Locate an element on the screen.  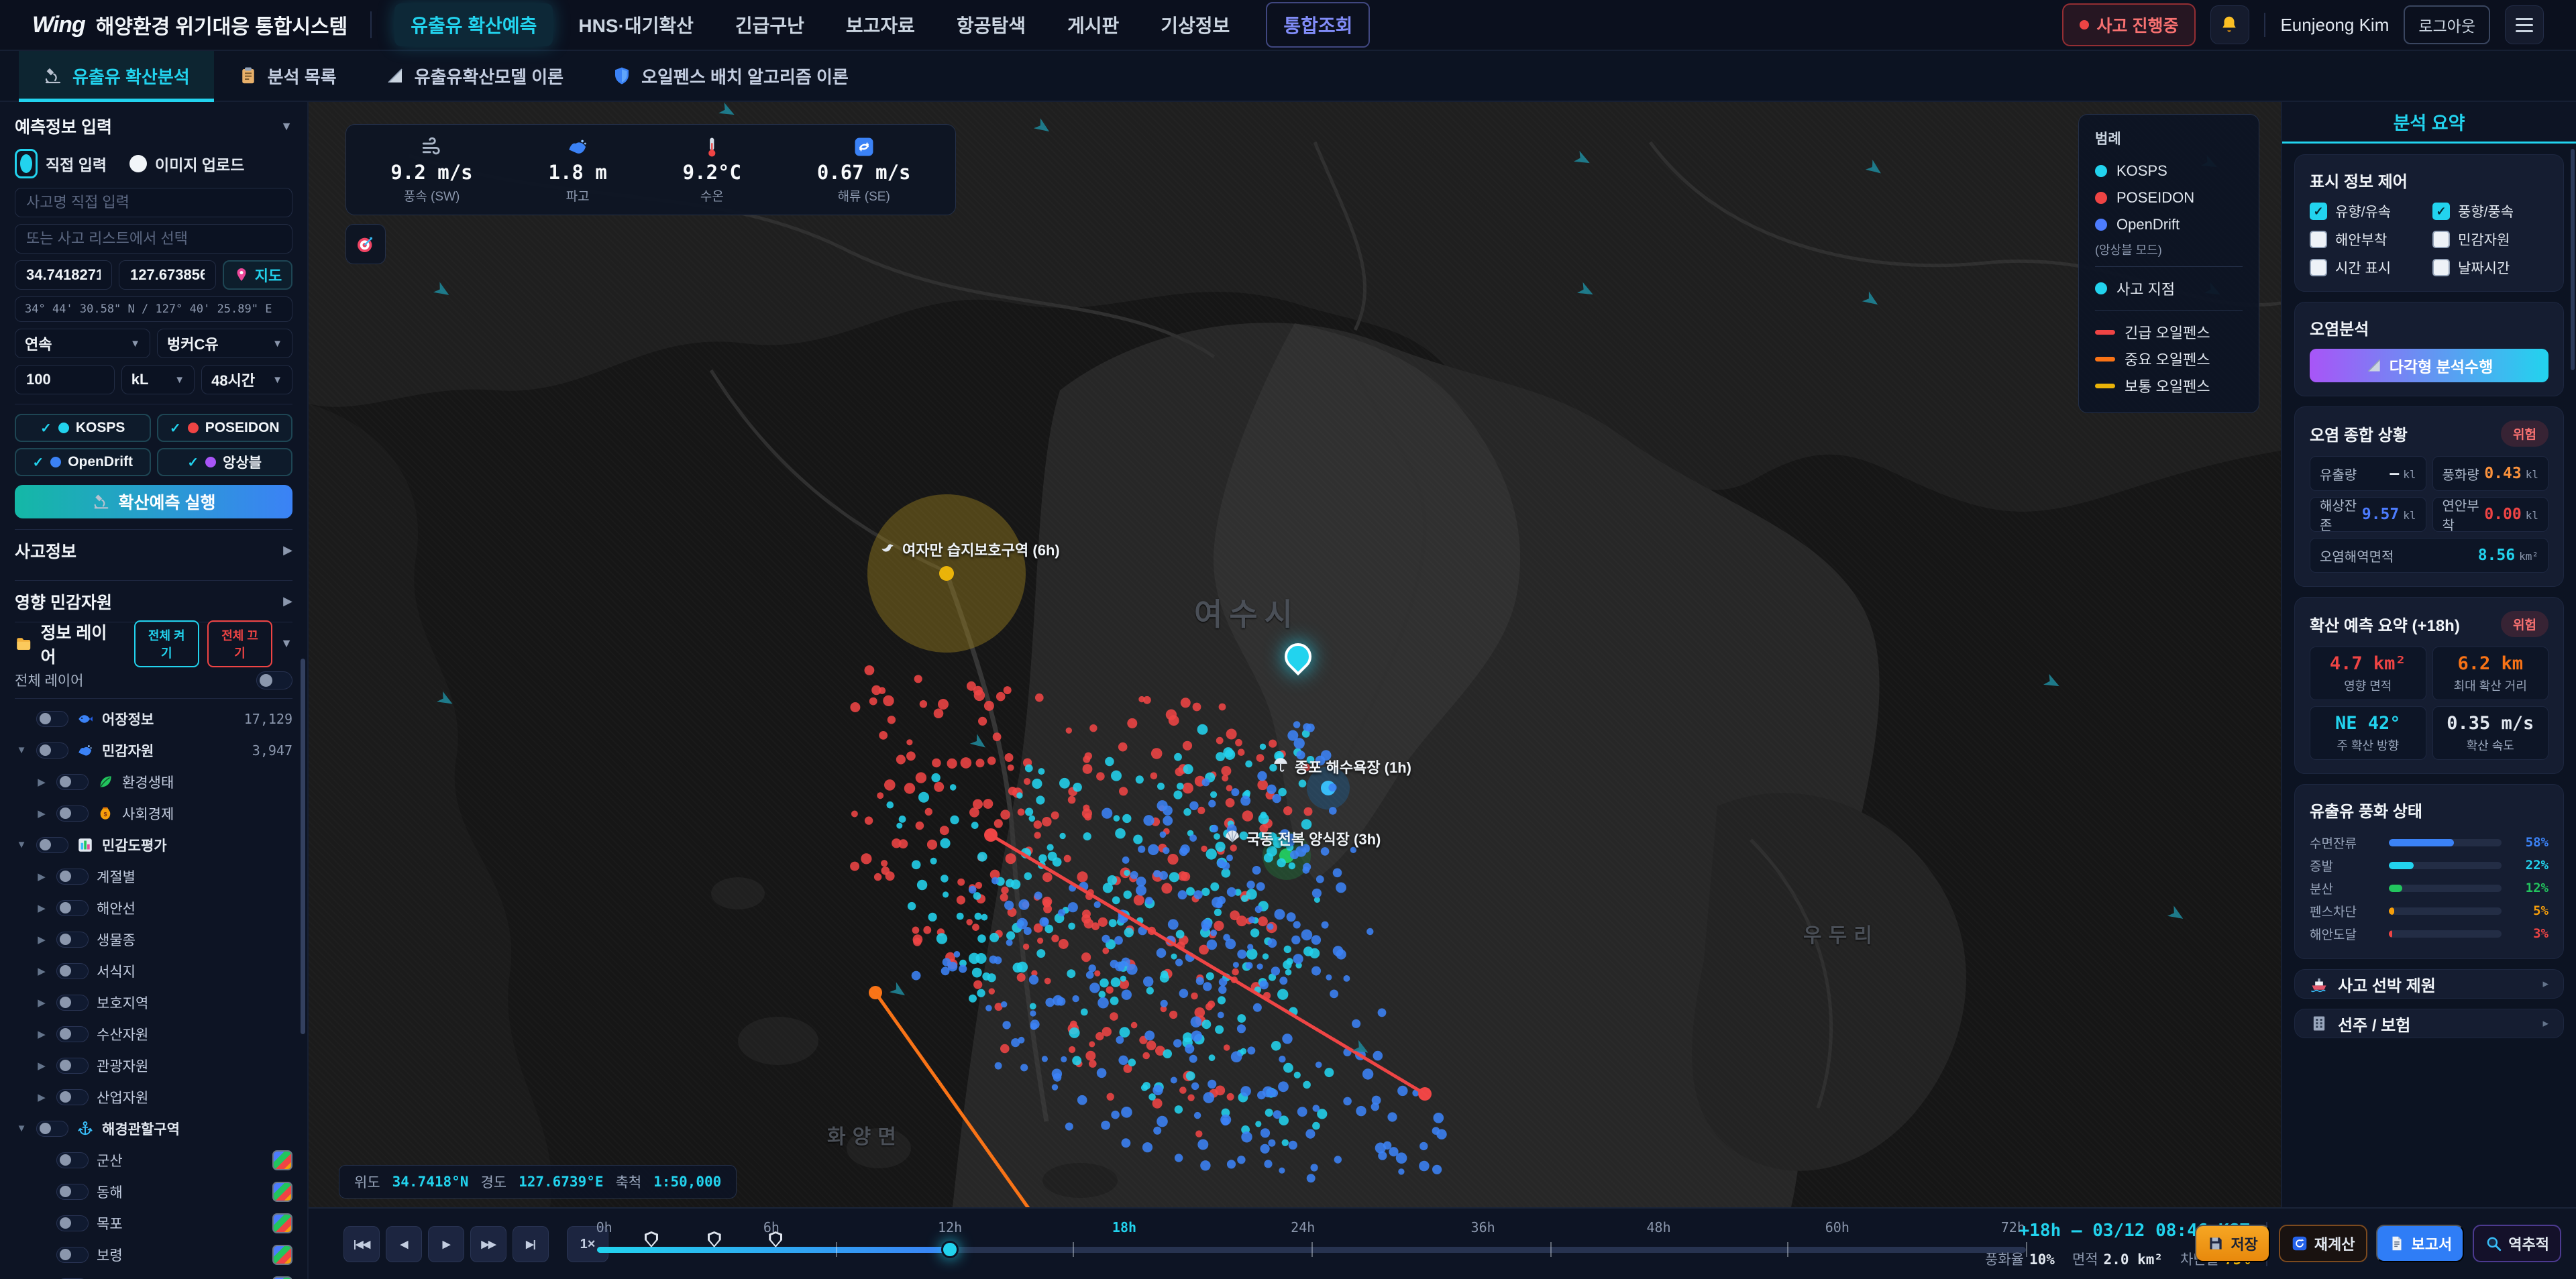
display-option-1: ✓ 풍향/풍속 is located at coordinates (2490, 211).